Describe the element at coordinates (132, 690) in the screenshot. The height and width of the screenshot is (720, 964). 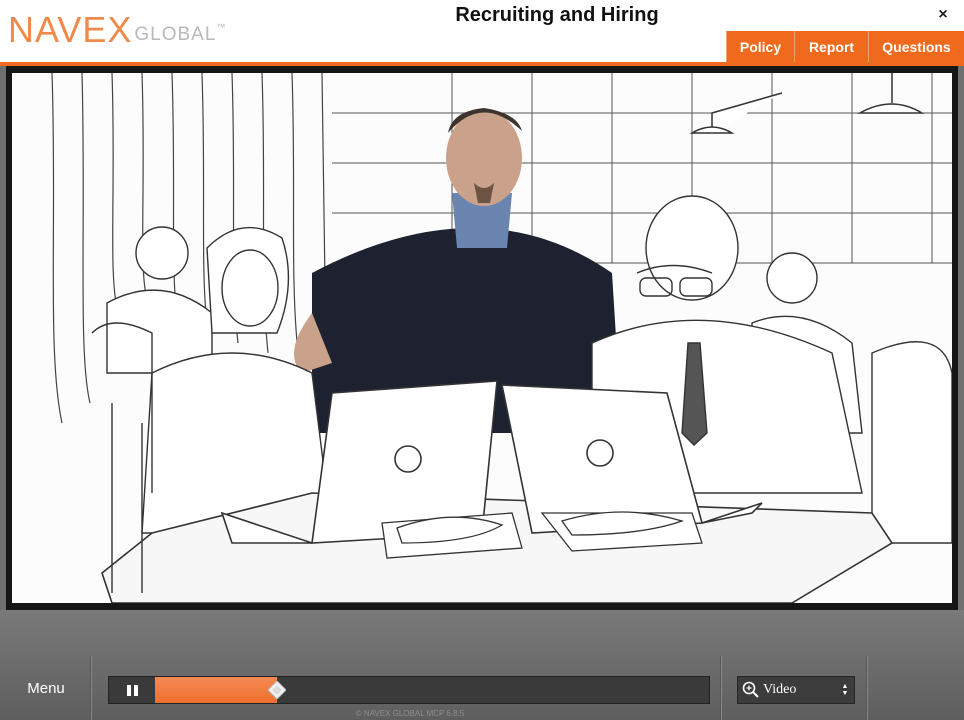
I see `pause-button` at that location.